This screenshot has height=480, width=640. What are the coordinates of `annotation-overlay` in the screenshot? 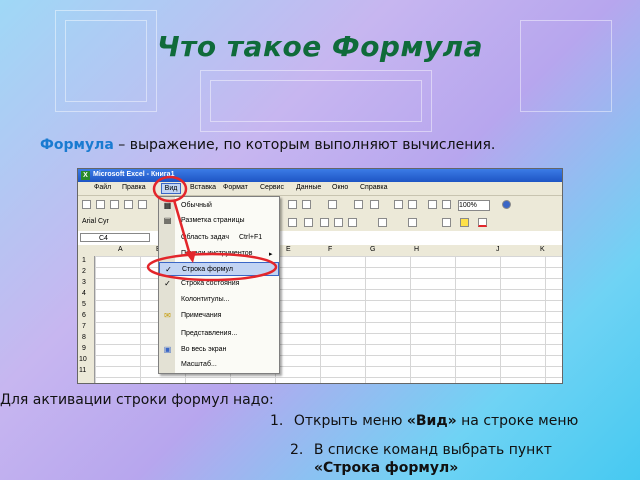 It's located at (212, 228).